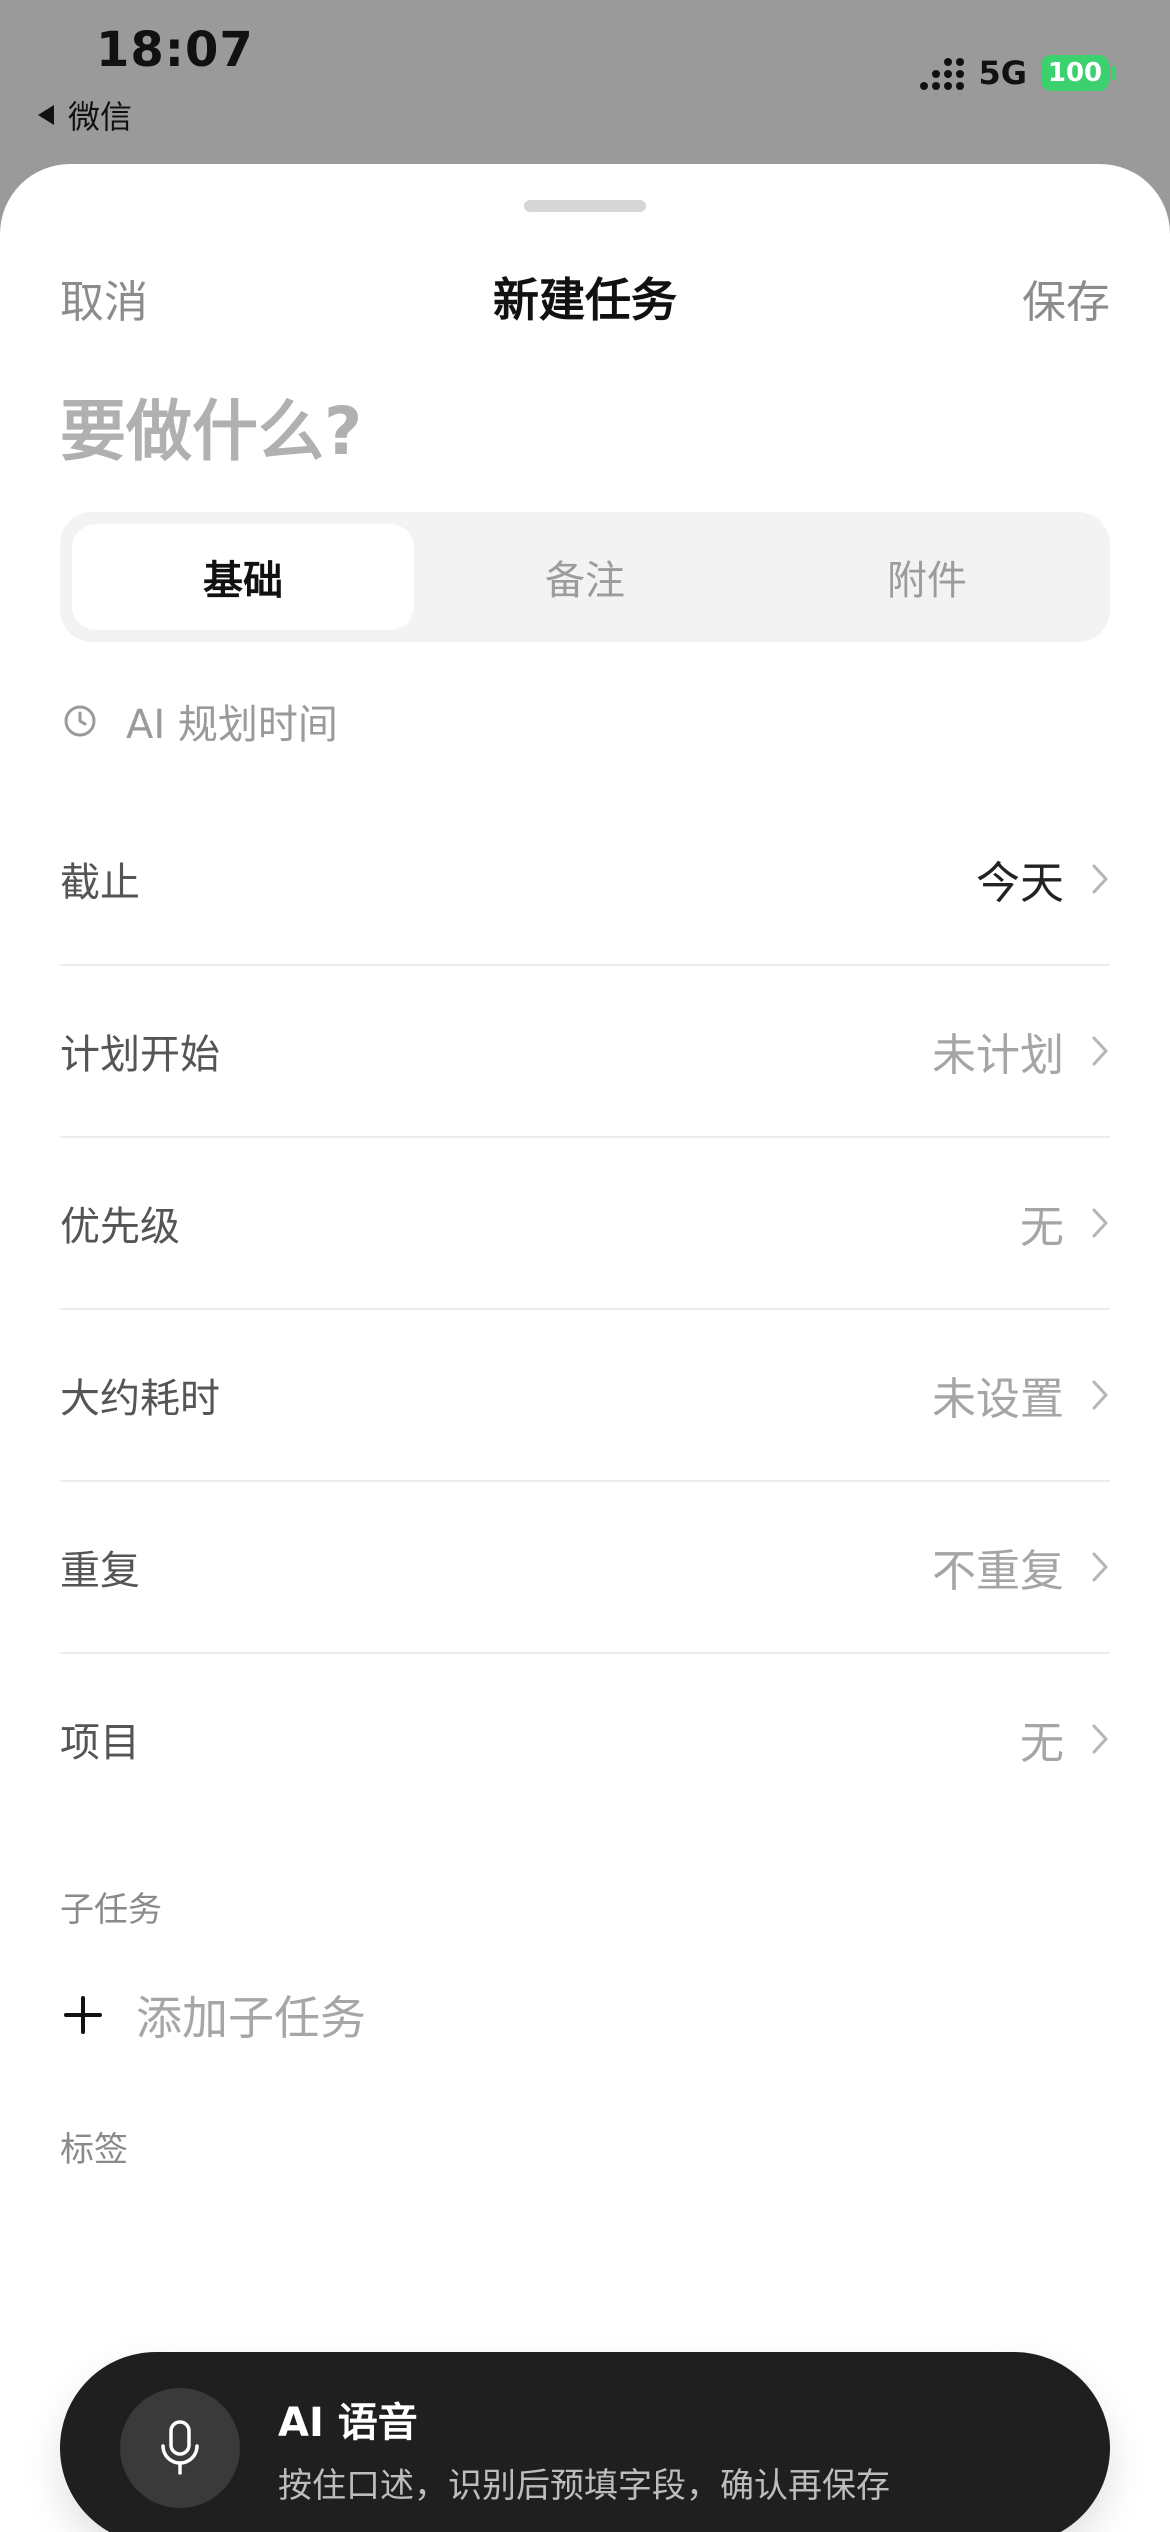 This screenshot has height=2532, width=1170. What do you see at coordinates (111, 1910) in the screenshot?
I see `subtasks-section-label: 子任务` at bounding box center [111, 1910].